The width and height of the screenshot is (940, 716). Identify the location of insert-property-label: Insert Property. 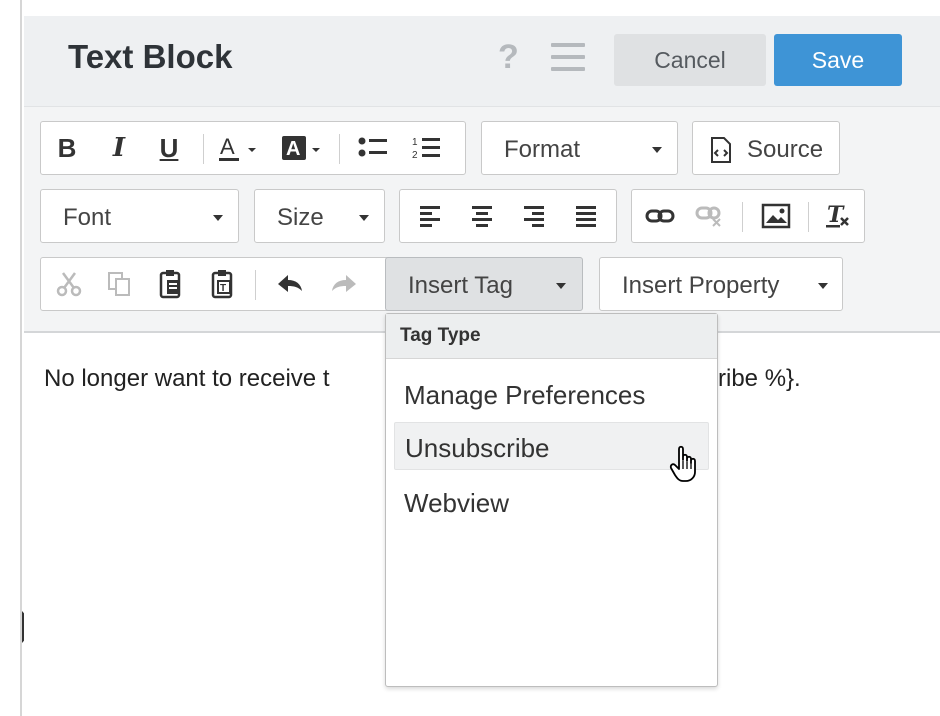
(700, 286).